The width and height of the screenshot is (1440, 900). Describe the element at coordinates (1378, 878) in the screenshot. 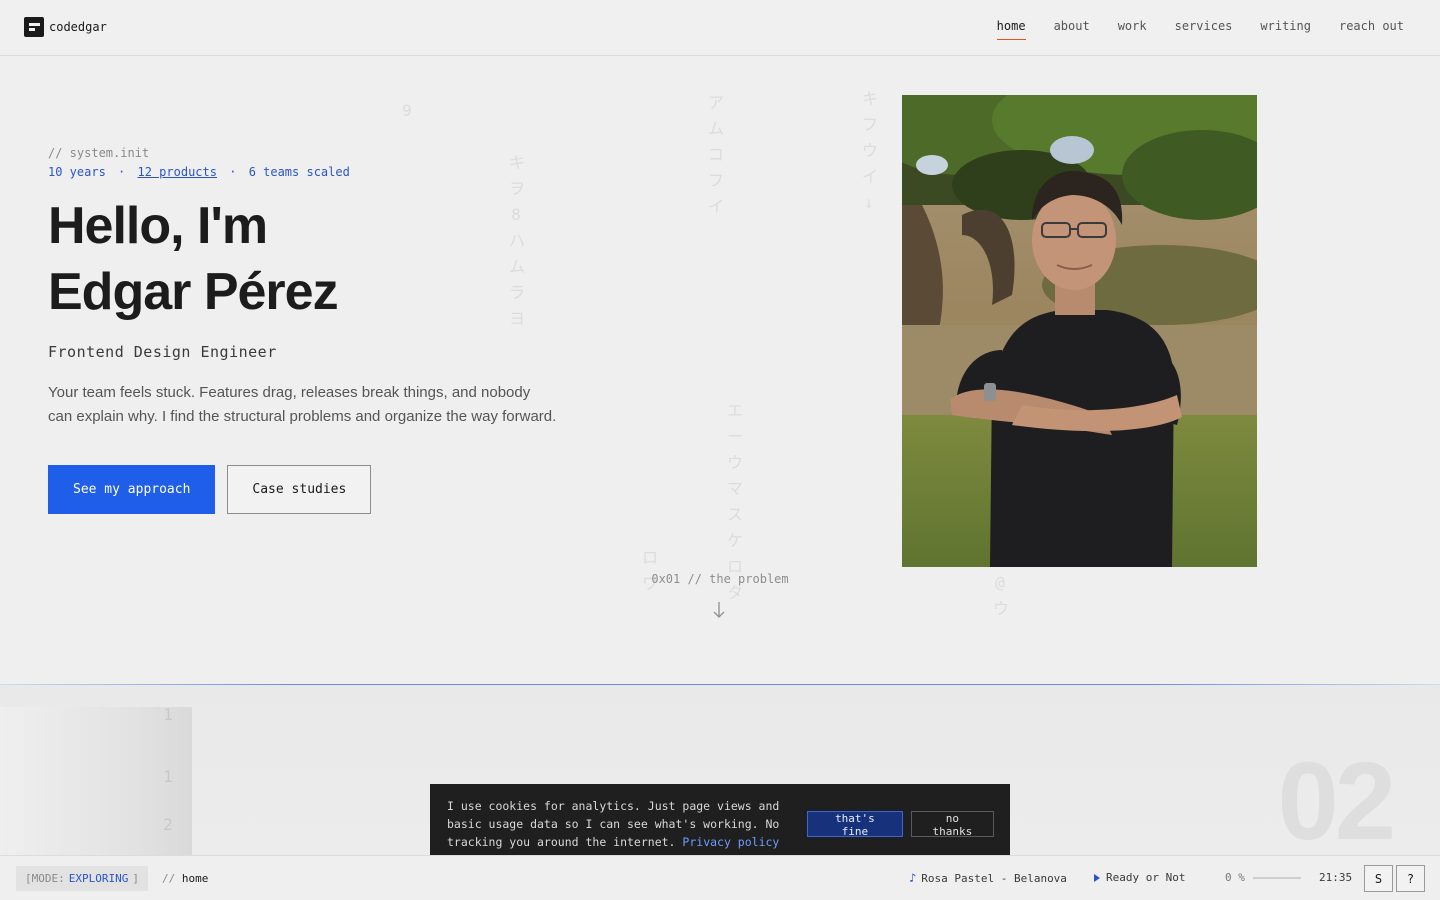

I see `s-button: S` at that location.